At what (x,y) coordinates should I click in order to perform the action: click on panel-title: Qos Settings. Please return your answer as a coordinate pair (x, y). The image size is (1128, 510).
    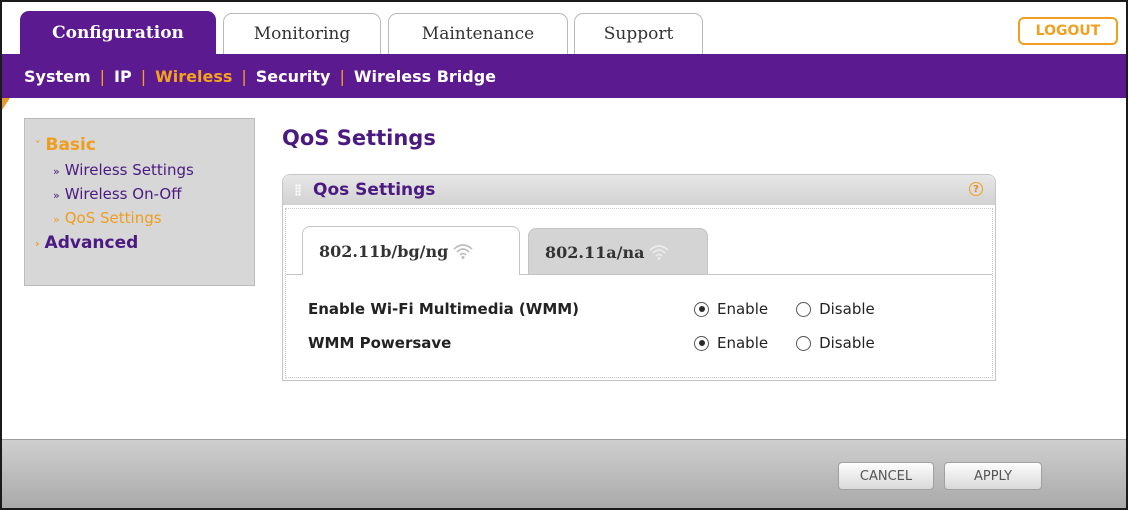
    Looking at the image, I should click on (374, 190).